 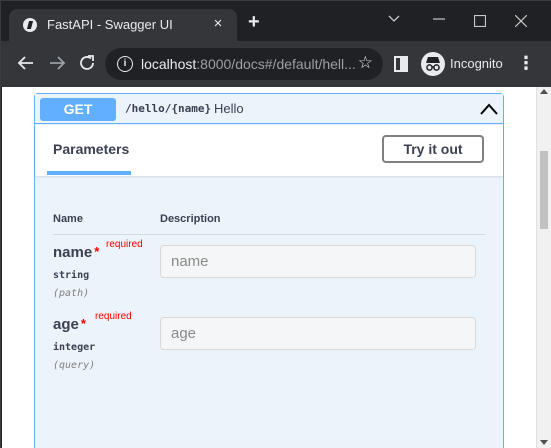 What do you see at coordinates (433, 149) in the screenshot?
I see `try-it-out-button: Try it out` at bounding box center [433, 149].